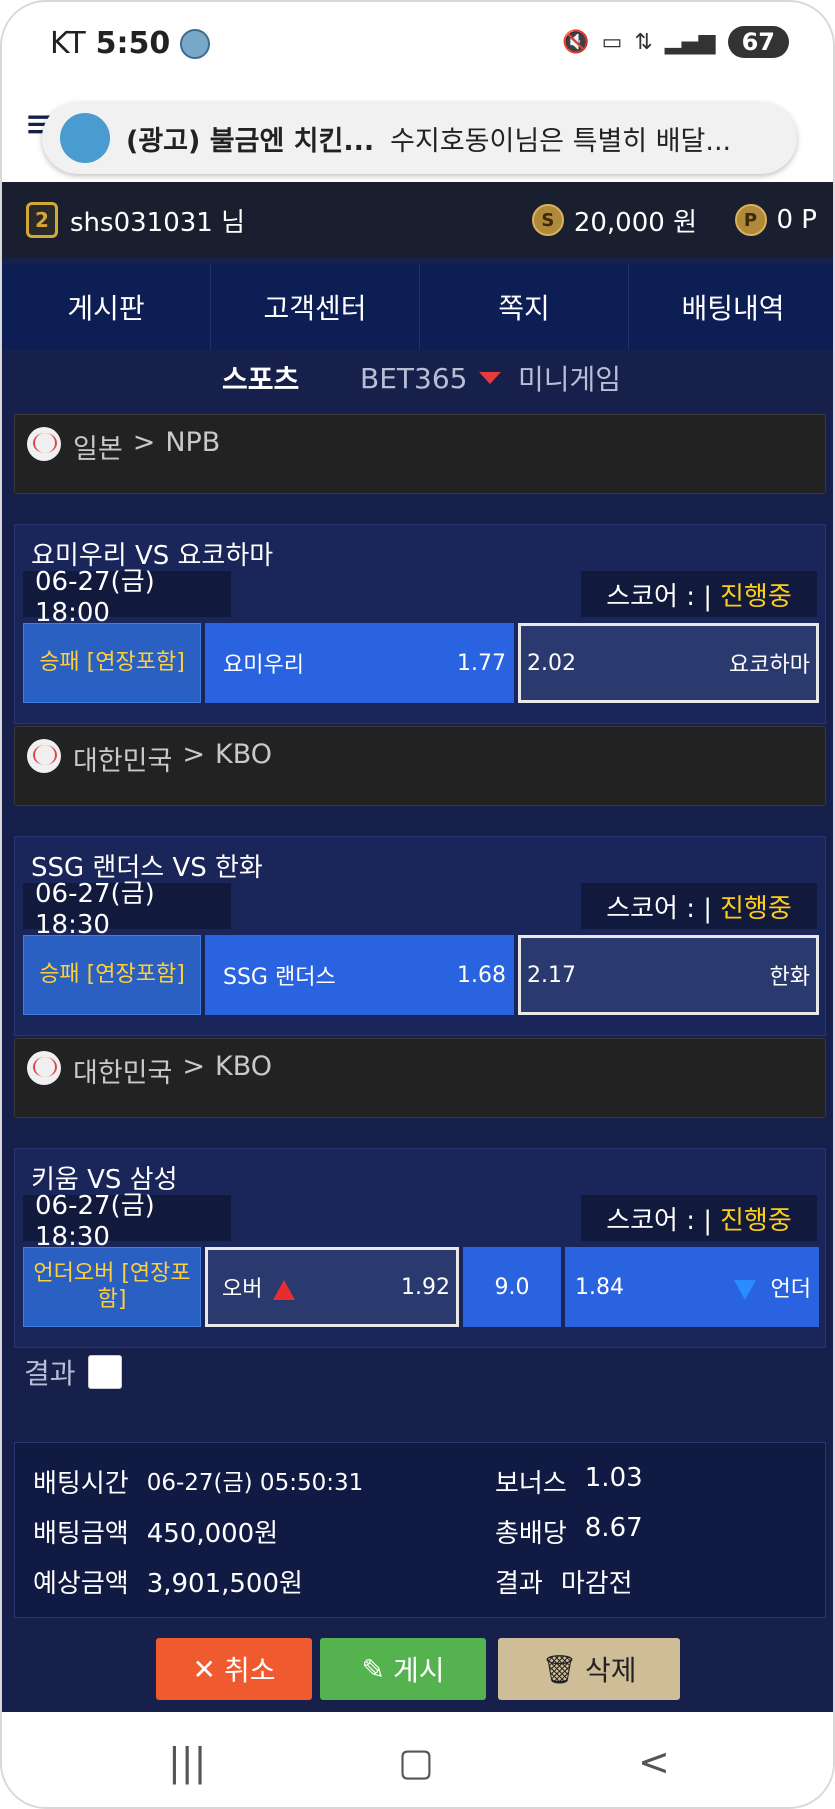 Image resolution: width=835 pixels, height=1809 pixels. What do you see at coordinates (315, 307) in the screenshot?
I see `tab-support: 고객센터` at bounding box center [315, 307].